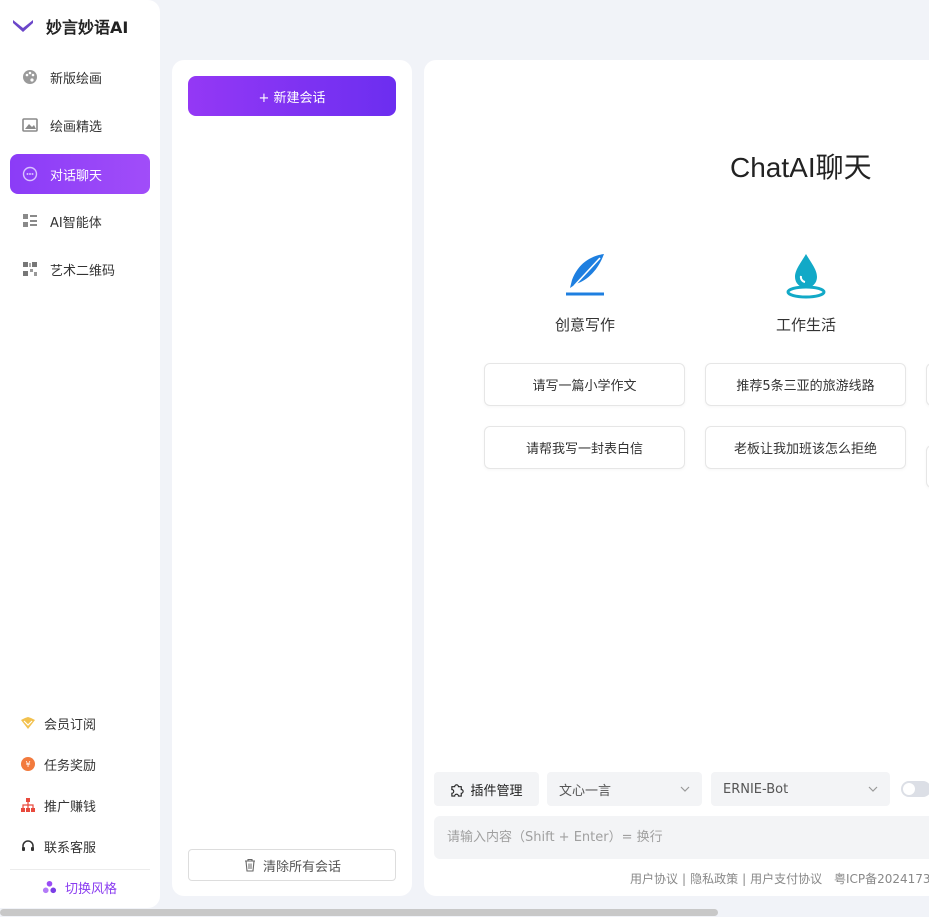 The image size is (929, 917). I want to click on footer-links: 用户协议 | 隐私政策 | 用户支付协议 粤ICP备20241734, so click(779, 878).